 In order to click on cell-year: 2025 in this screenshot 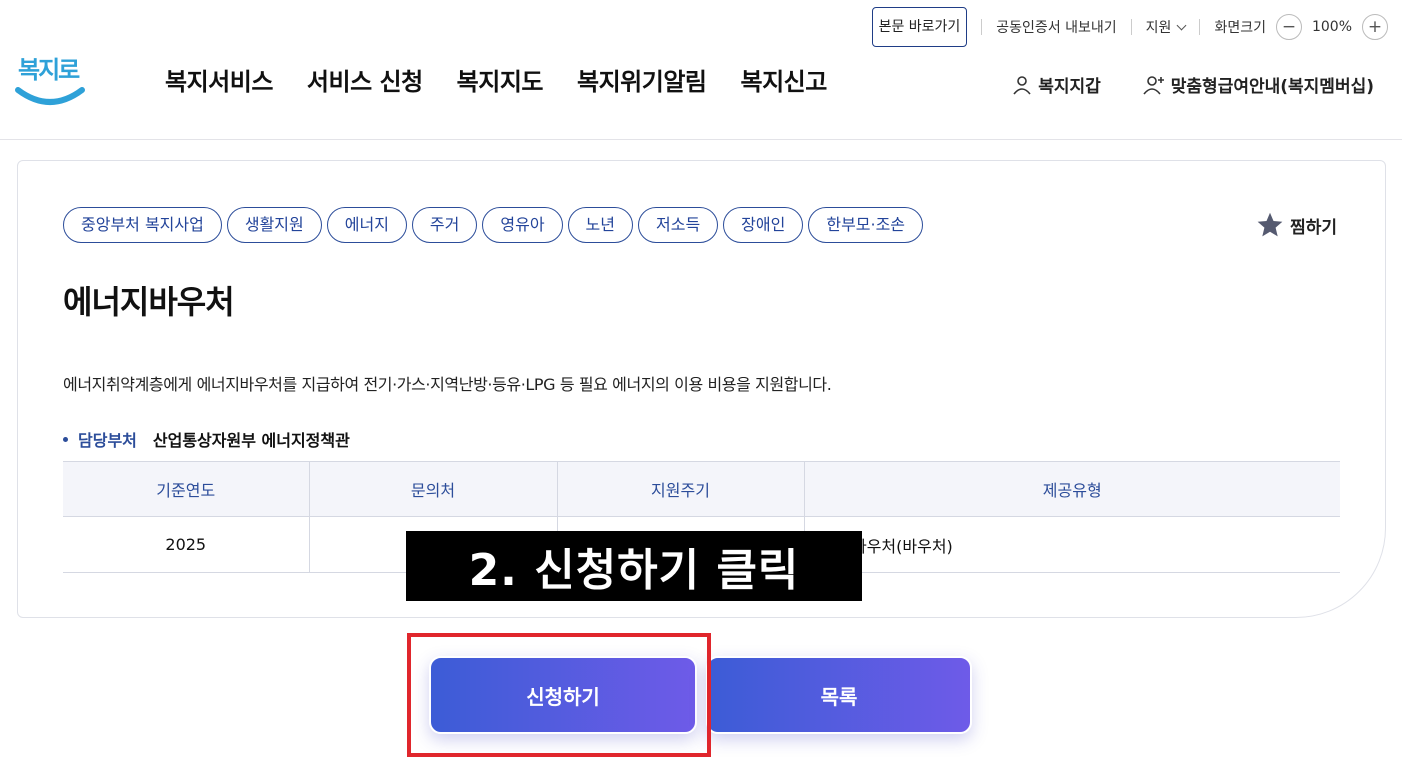, I will do `click(186, 544)`.